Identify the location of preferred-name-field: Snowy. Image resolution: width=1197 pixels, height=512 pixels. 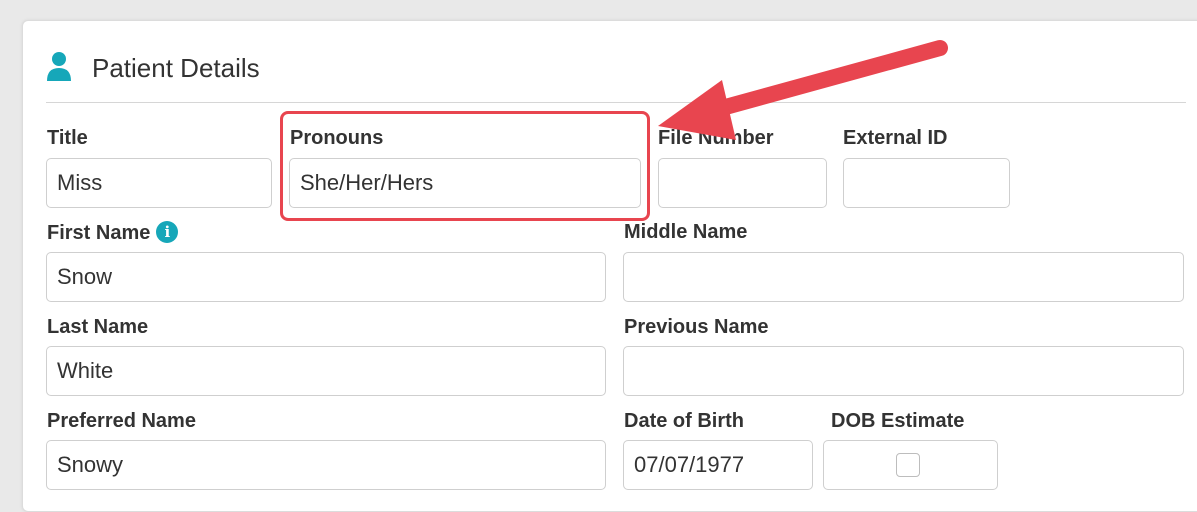
(326, 465).